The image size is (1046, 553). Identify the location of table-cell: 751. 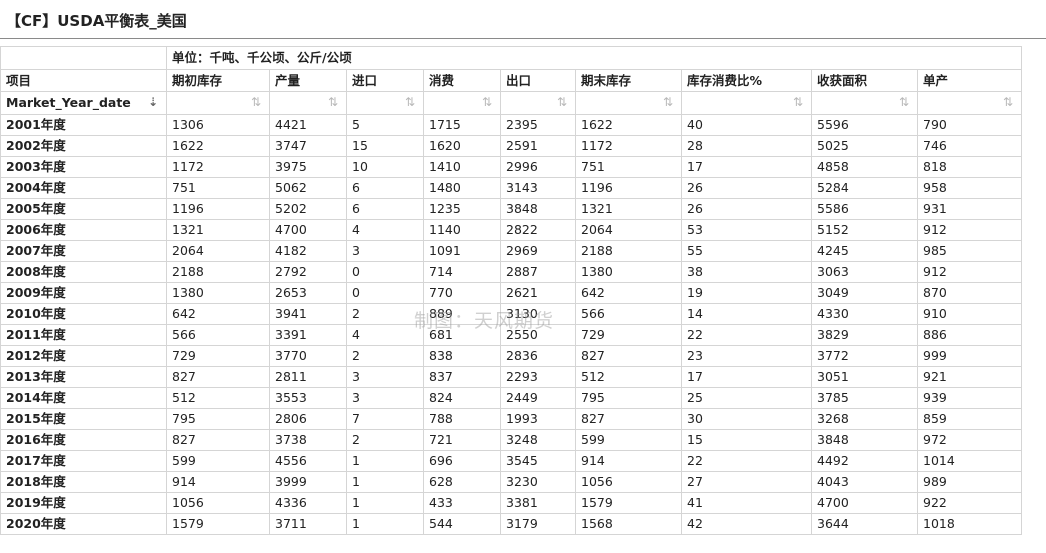
(218, 188).